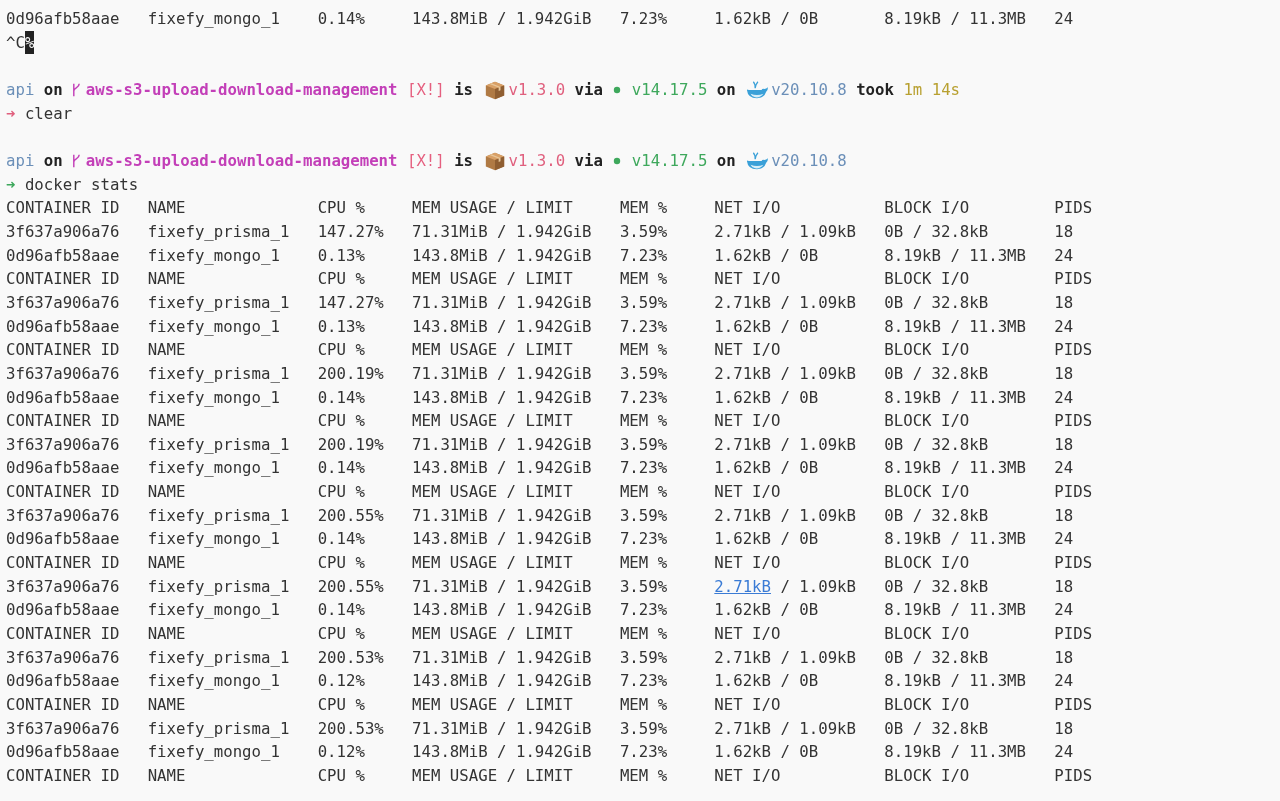 This screenshot has height=801, width=1280. What do you see at coordinates (341, 255) in the screenshot?
I see `table-cell: 0.13%` at bounding box center [341, 255].